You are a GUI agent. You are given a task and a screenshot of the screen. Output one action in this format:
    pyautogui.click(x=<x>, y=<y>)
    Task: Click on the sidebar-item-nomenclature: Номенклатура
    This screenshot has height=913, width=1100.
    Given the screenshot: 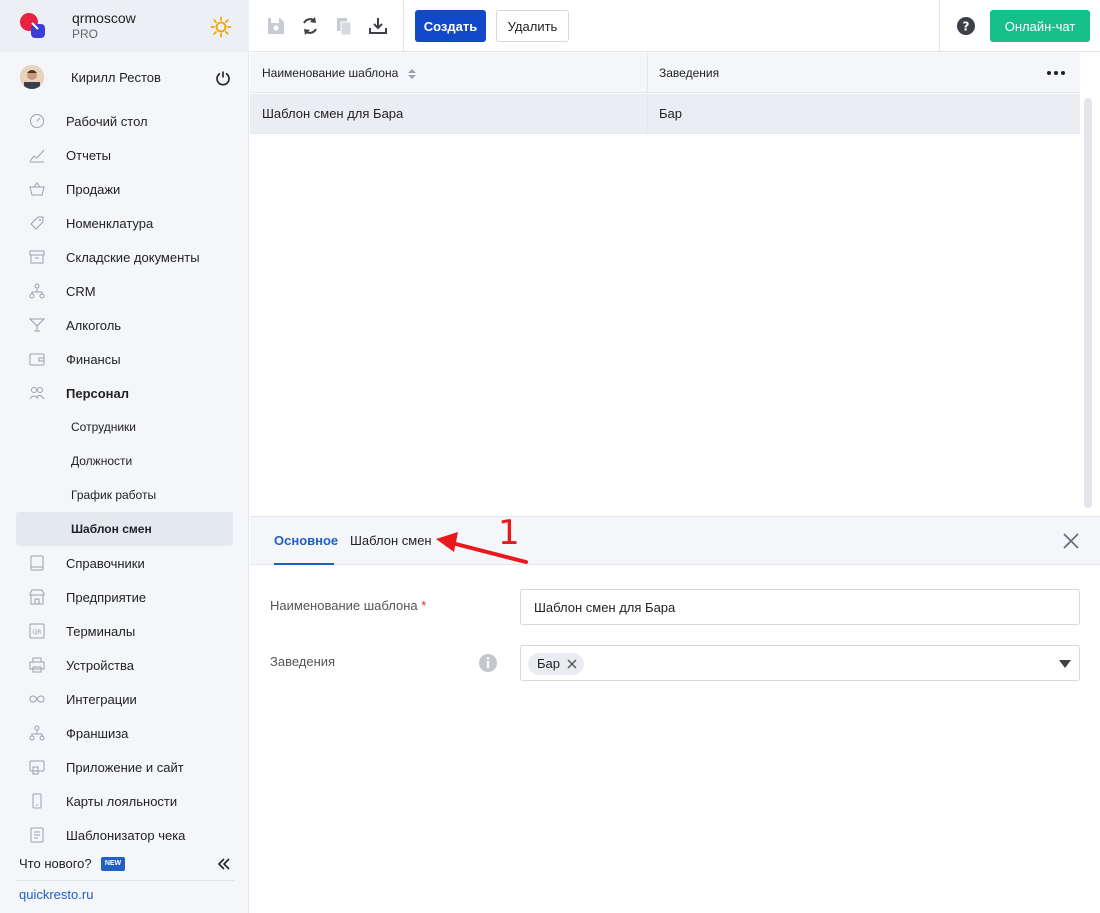 What is the action you would take?
    pyautogui.click(x=124, y=223)
    